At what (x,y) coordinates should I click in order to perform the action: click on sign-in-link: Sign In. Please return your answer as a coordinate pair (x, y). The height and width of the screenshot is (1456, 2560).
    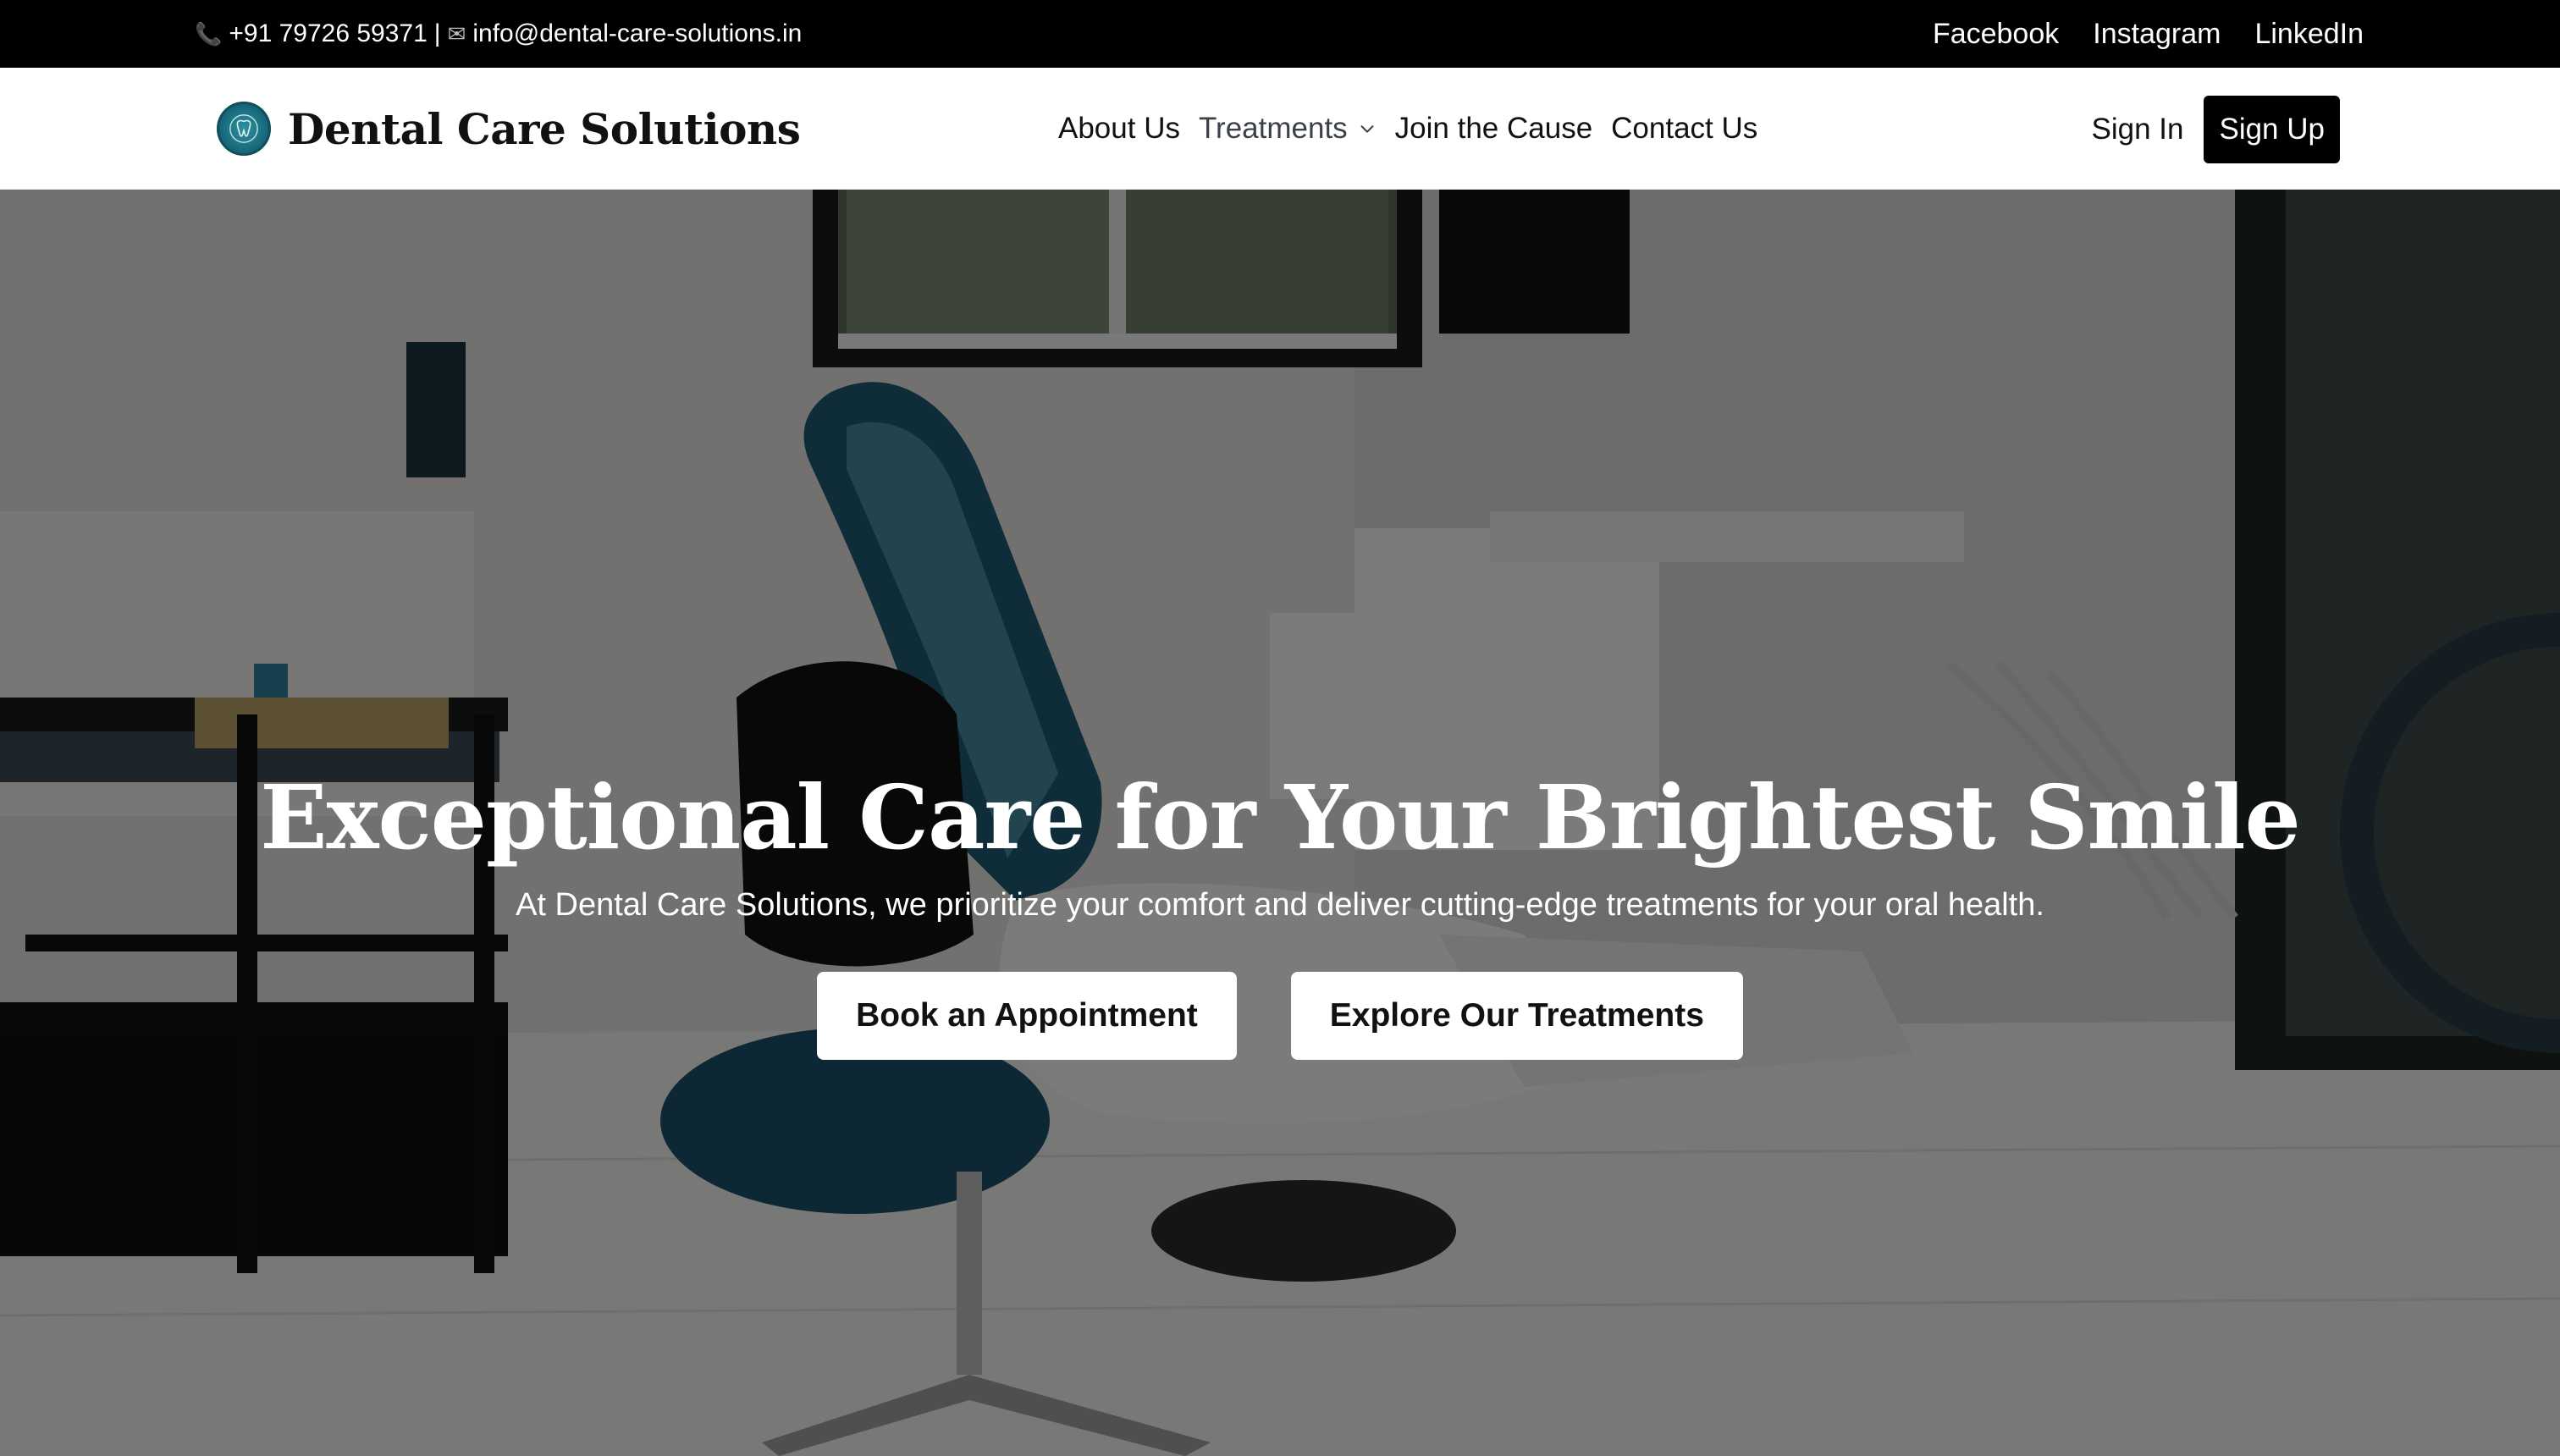
    Looking at the image, I should click on (2138, 129).